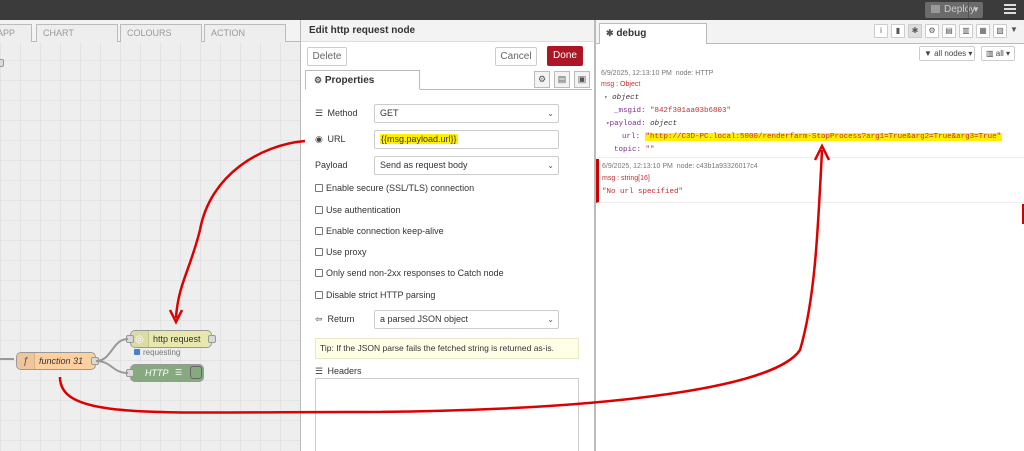 This screenshot has height=451, width=1024. I want to click on payload-label: Payload, so click(331, 165).